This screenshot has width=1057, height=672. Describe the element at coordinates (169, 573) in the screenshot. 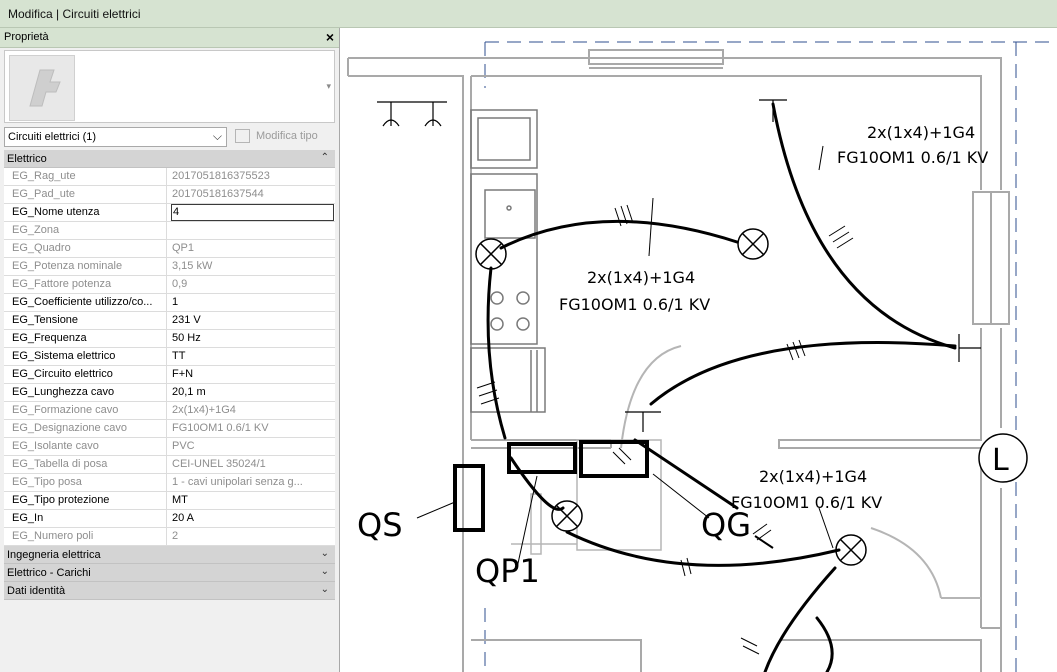

I see `property-group-header: Elettrico - Carichi ⌄` at that location.